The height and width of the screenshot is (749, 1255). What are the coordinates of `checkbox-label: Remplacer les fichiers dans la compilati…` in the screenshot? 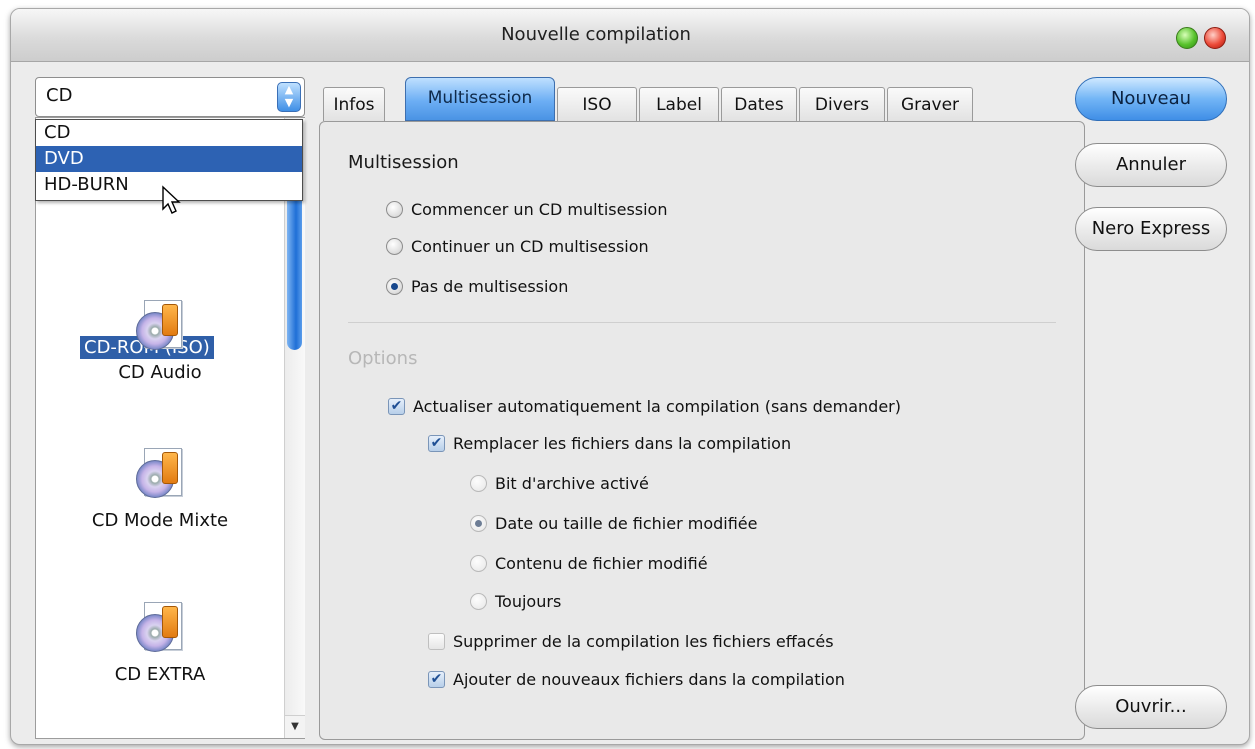 It's located at (622, 443).